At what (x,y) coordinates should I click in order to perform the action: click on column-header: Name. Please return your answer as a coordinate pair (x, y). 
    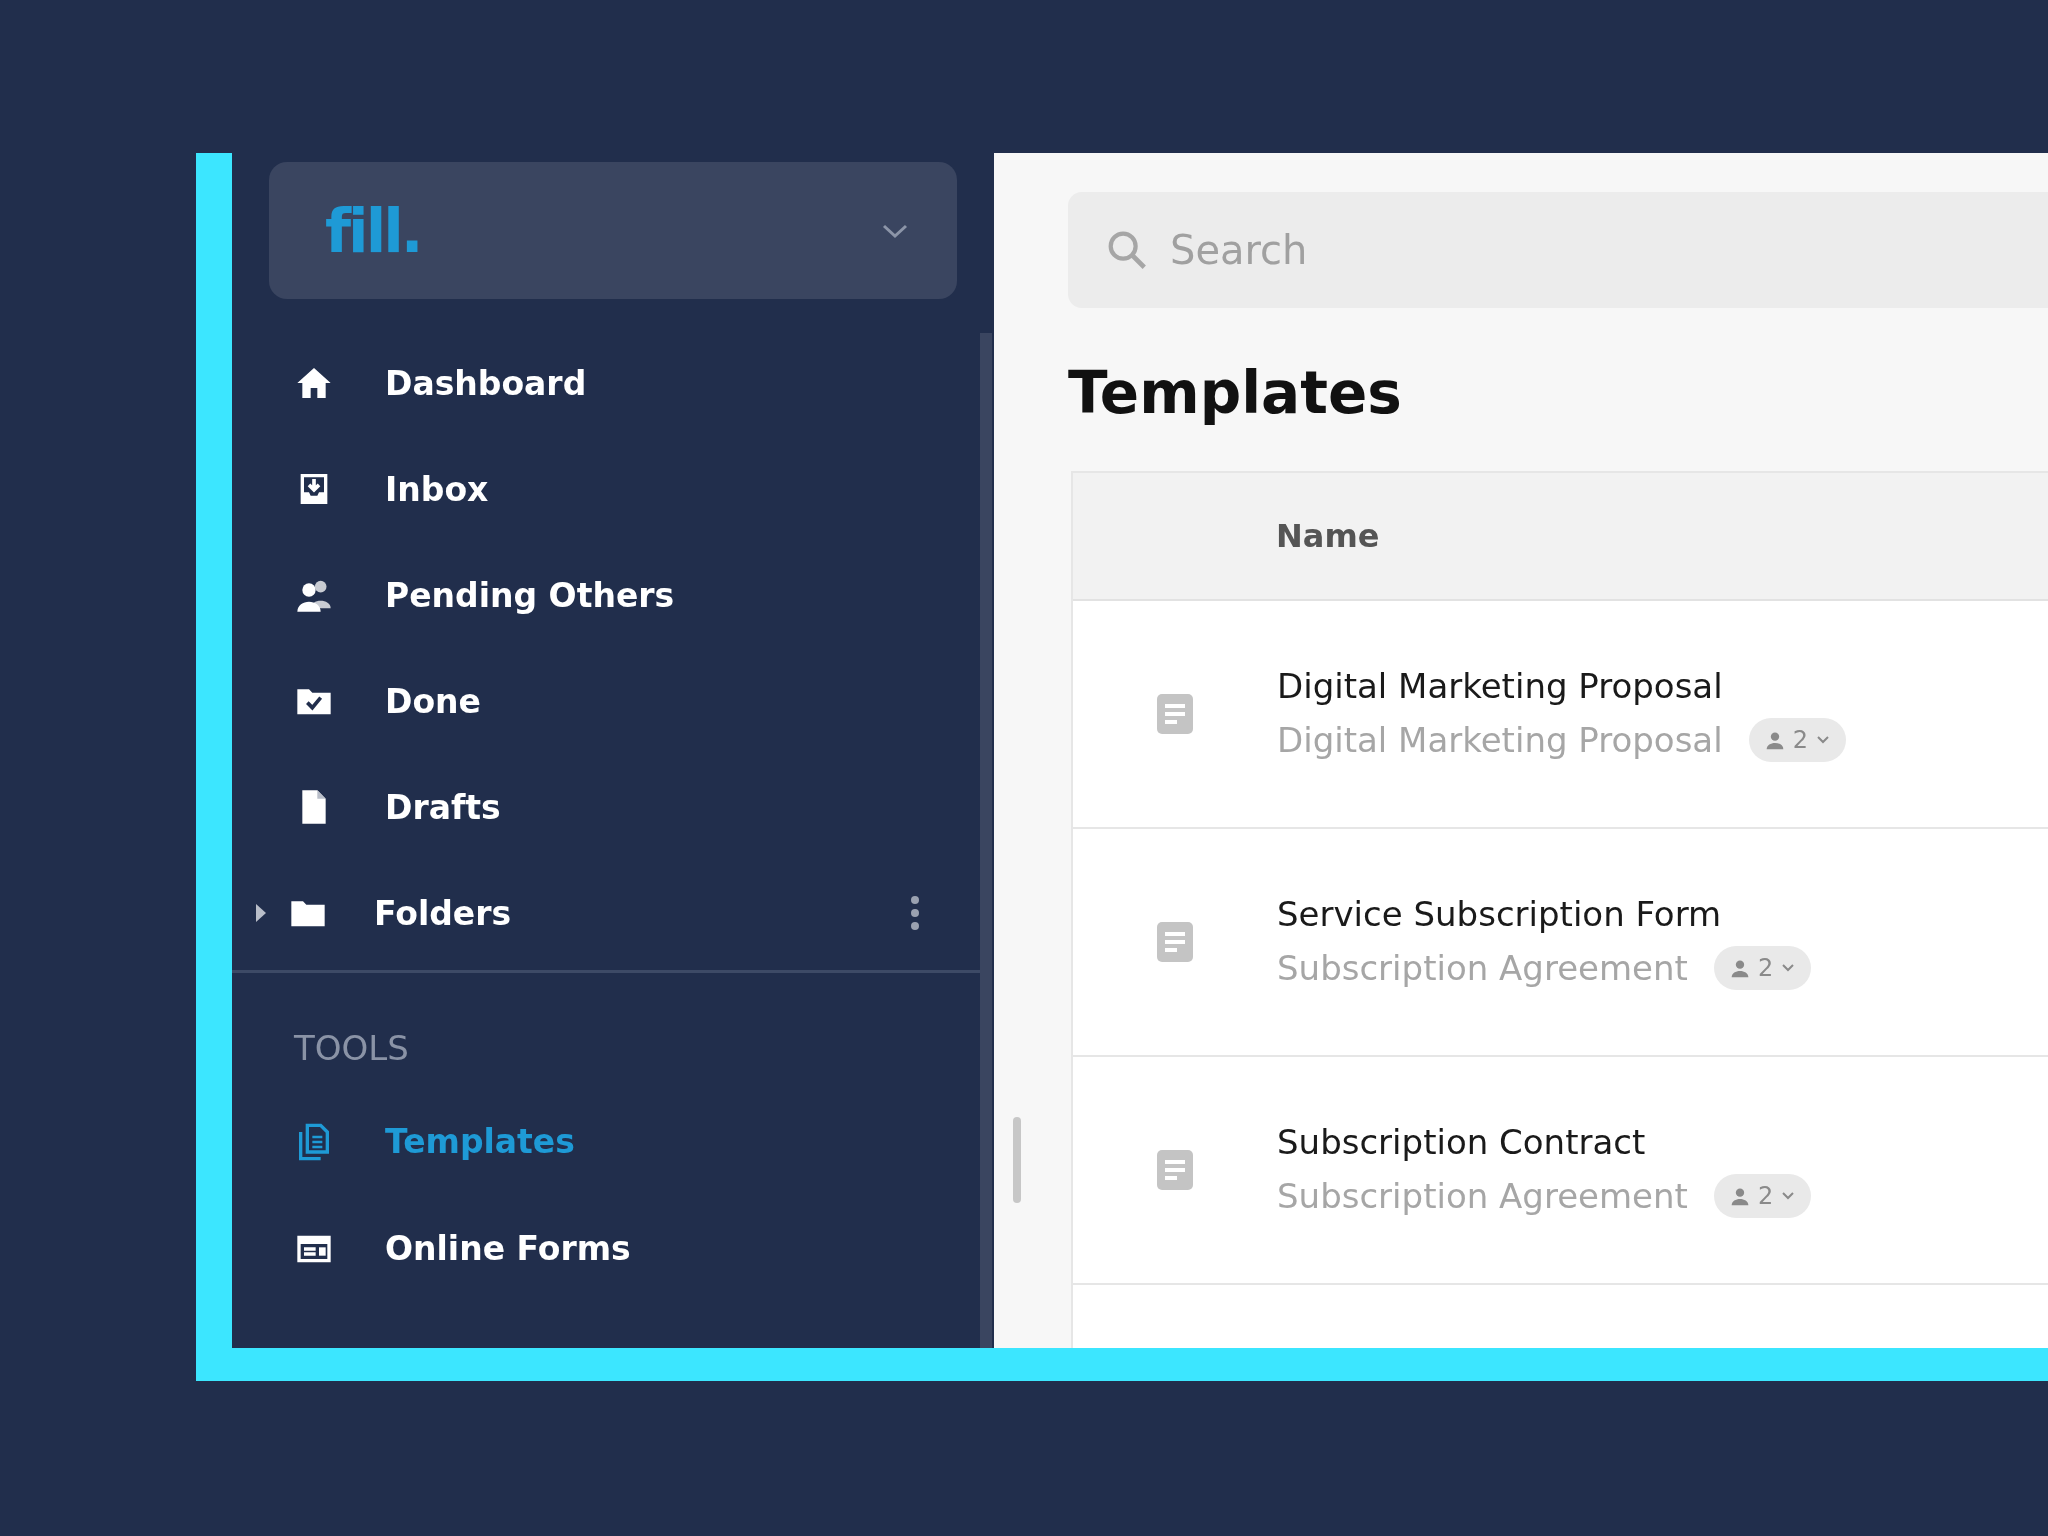
    Looking at the image, I should click on (1328, 536).